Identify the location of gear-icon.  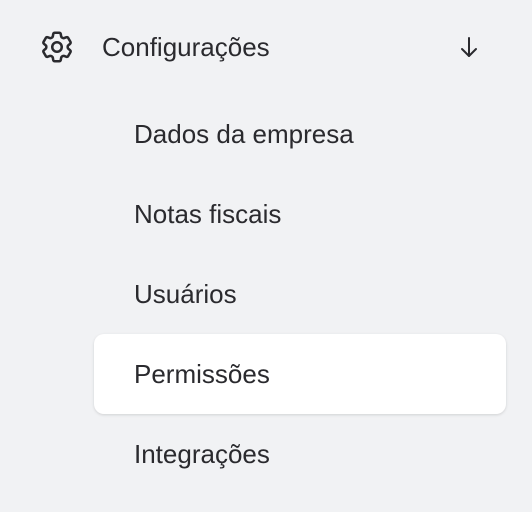
(57, 47).